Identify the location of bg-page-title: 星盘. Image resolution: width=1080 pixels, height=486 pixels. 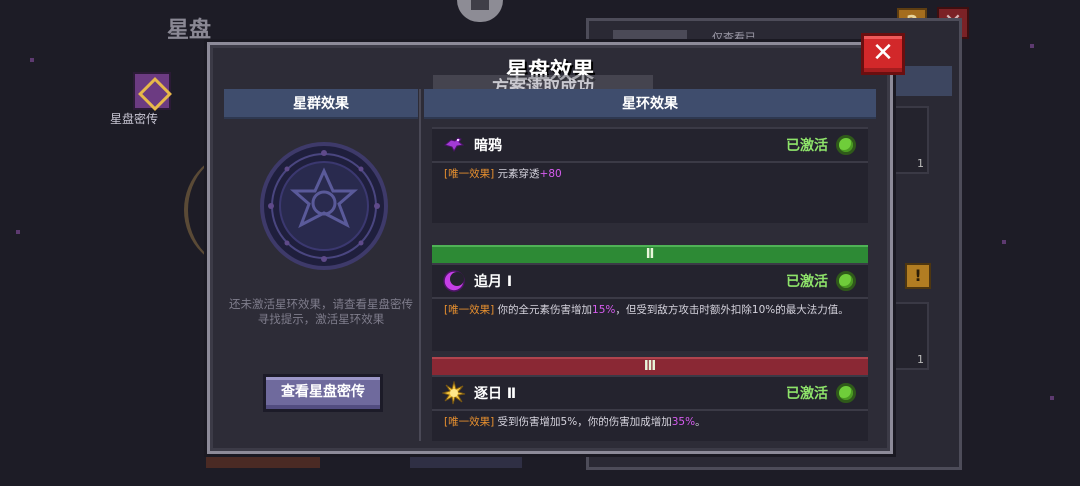
(189, 30).